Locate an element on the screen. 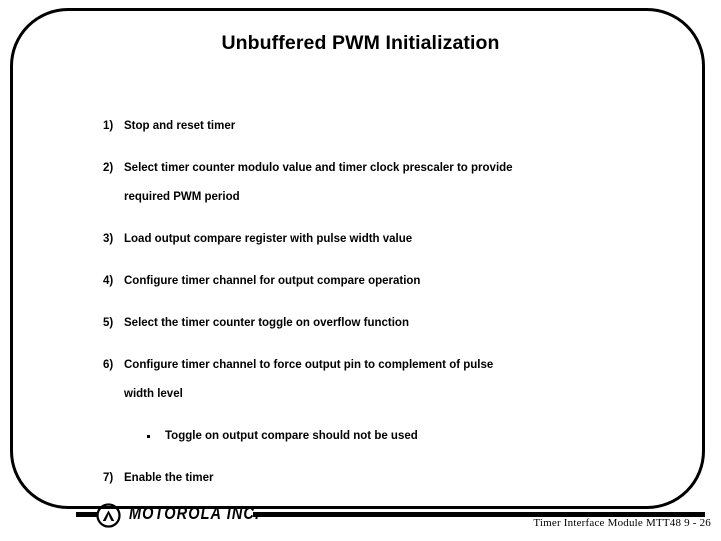  logo-rule-left is located at coordinates (87, 514).